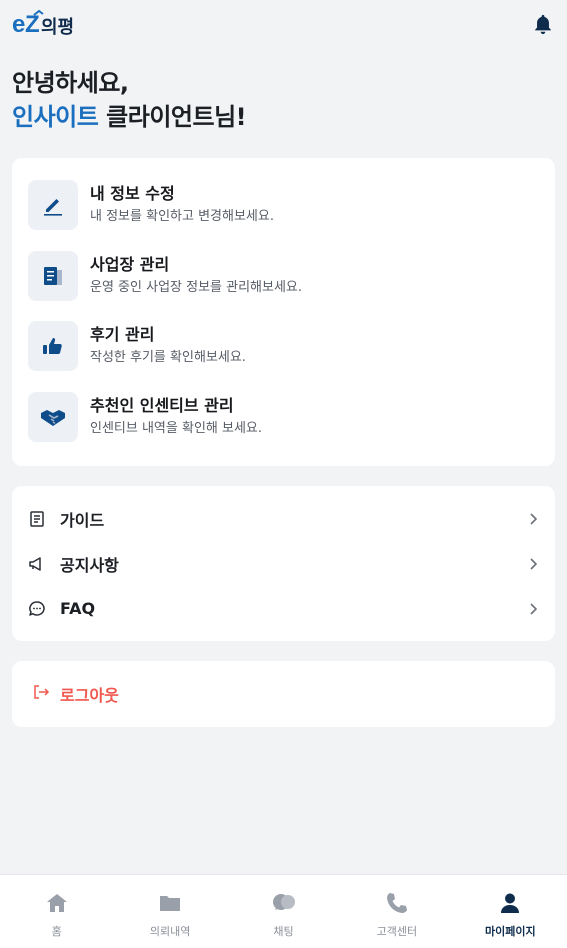 The height and width of the screenshot is (948, 567). Describe the element at coordinates (283, 24) in the screenshot. I see `app-header: e Z 의평` at that location.